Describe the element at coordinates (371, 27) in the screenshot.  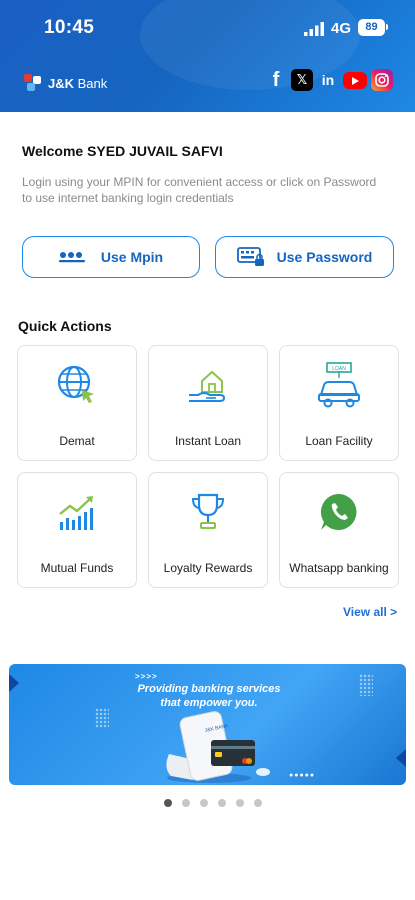
I see `battery-icon: 89` at that location.